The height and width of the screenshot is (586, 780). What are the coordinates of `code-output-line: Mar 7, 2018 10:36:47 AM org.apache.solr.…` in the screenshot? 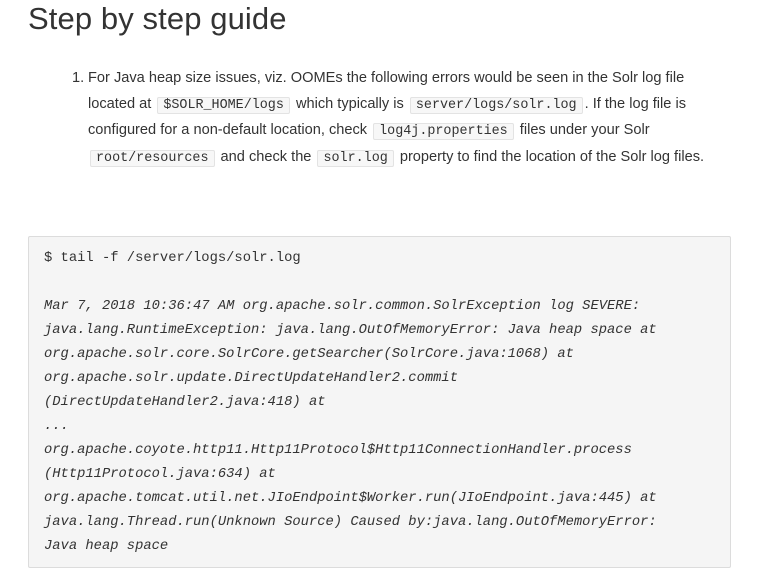 It's located at (342, 306).